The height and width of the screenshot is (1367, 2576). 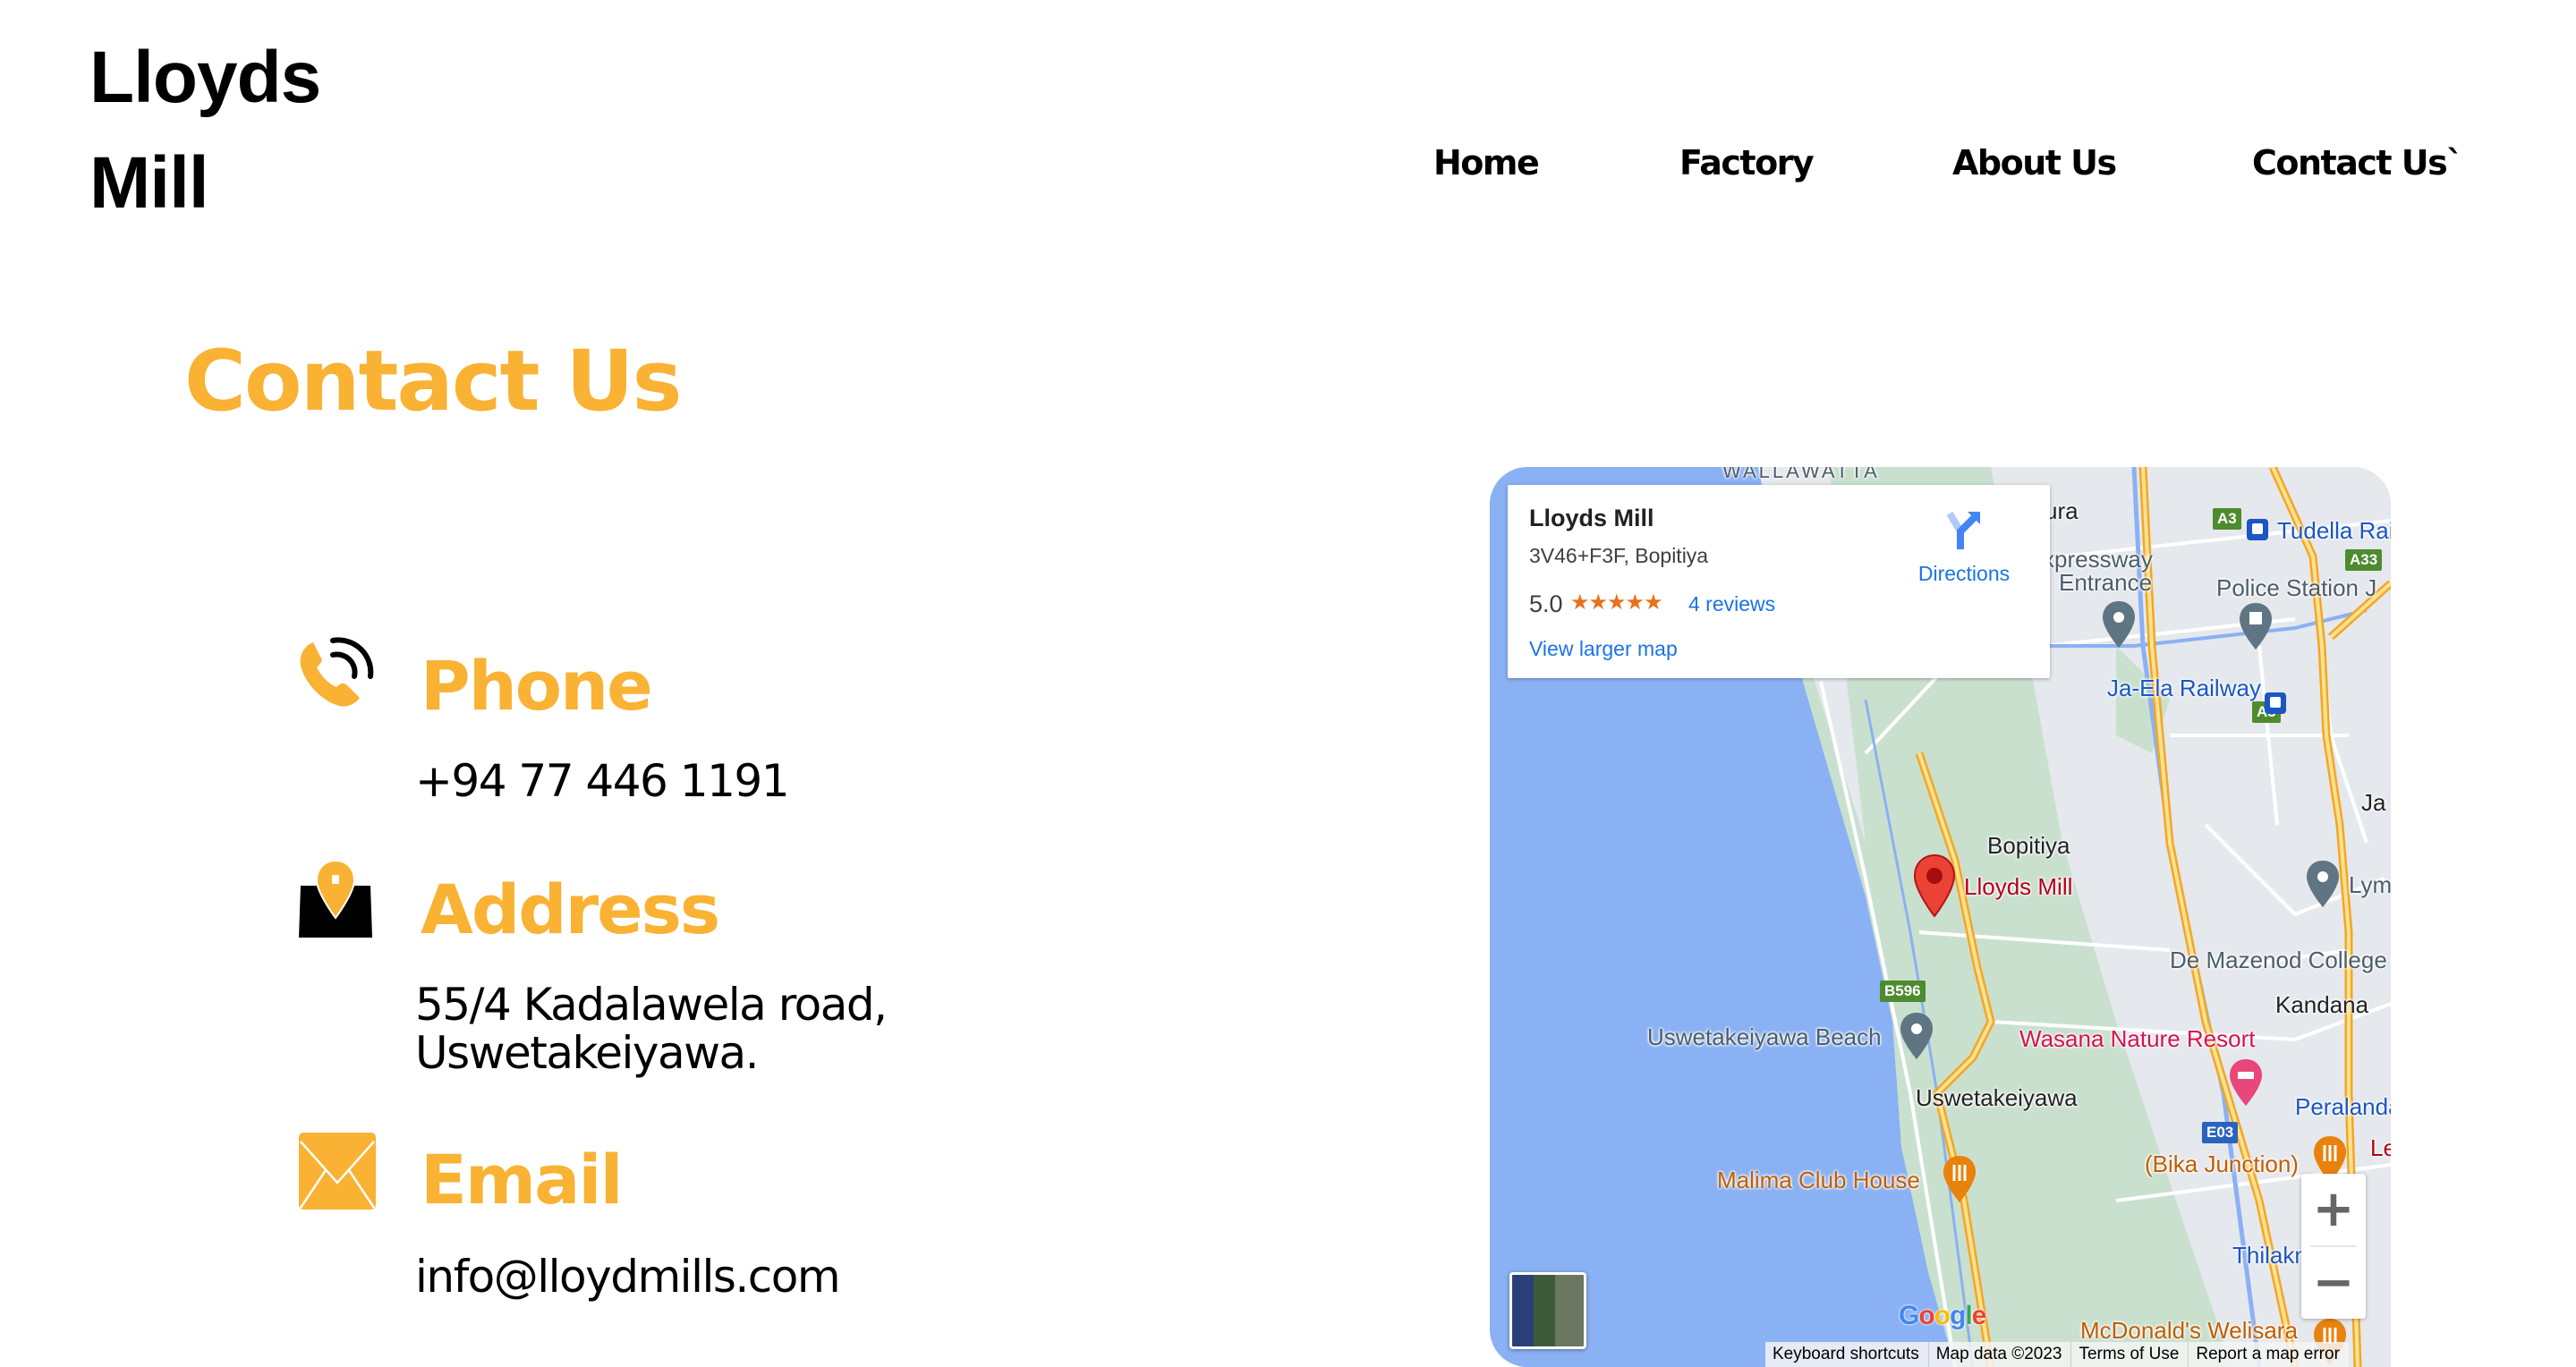 I want to click on map-label-lloyds-mill: Lloyds Mill, so click(x=2018, y=887).